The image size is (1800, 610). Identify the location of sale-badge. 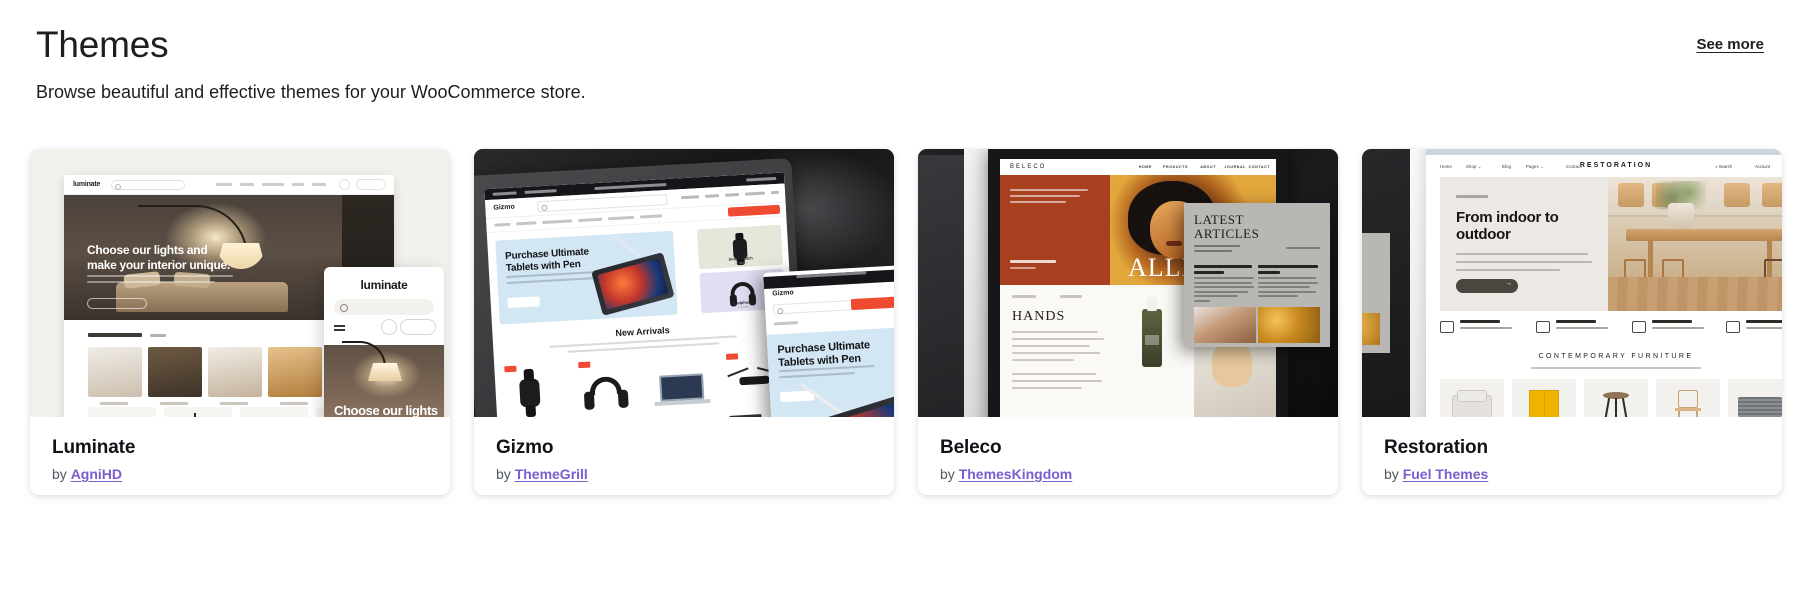
(510, 369).